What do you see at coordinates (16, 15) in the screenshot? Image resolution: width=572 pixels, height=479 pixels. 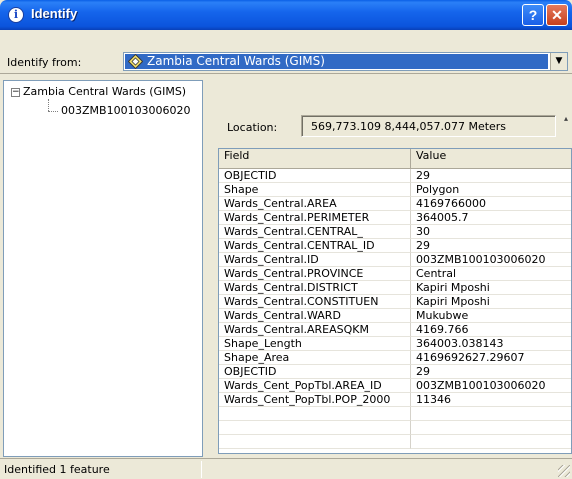 I see `info-icon: i` at bounding box center [16, 15].